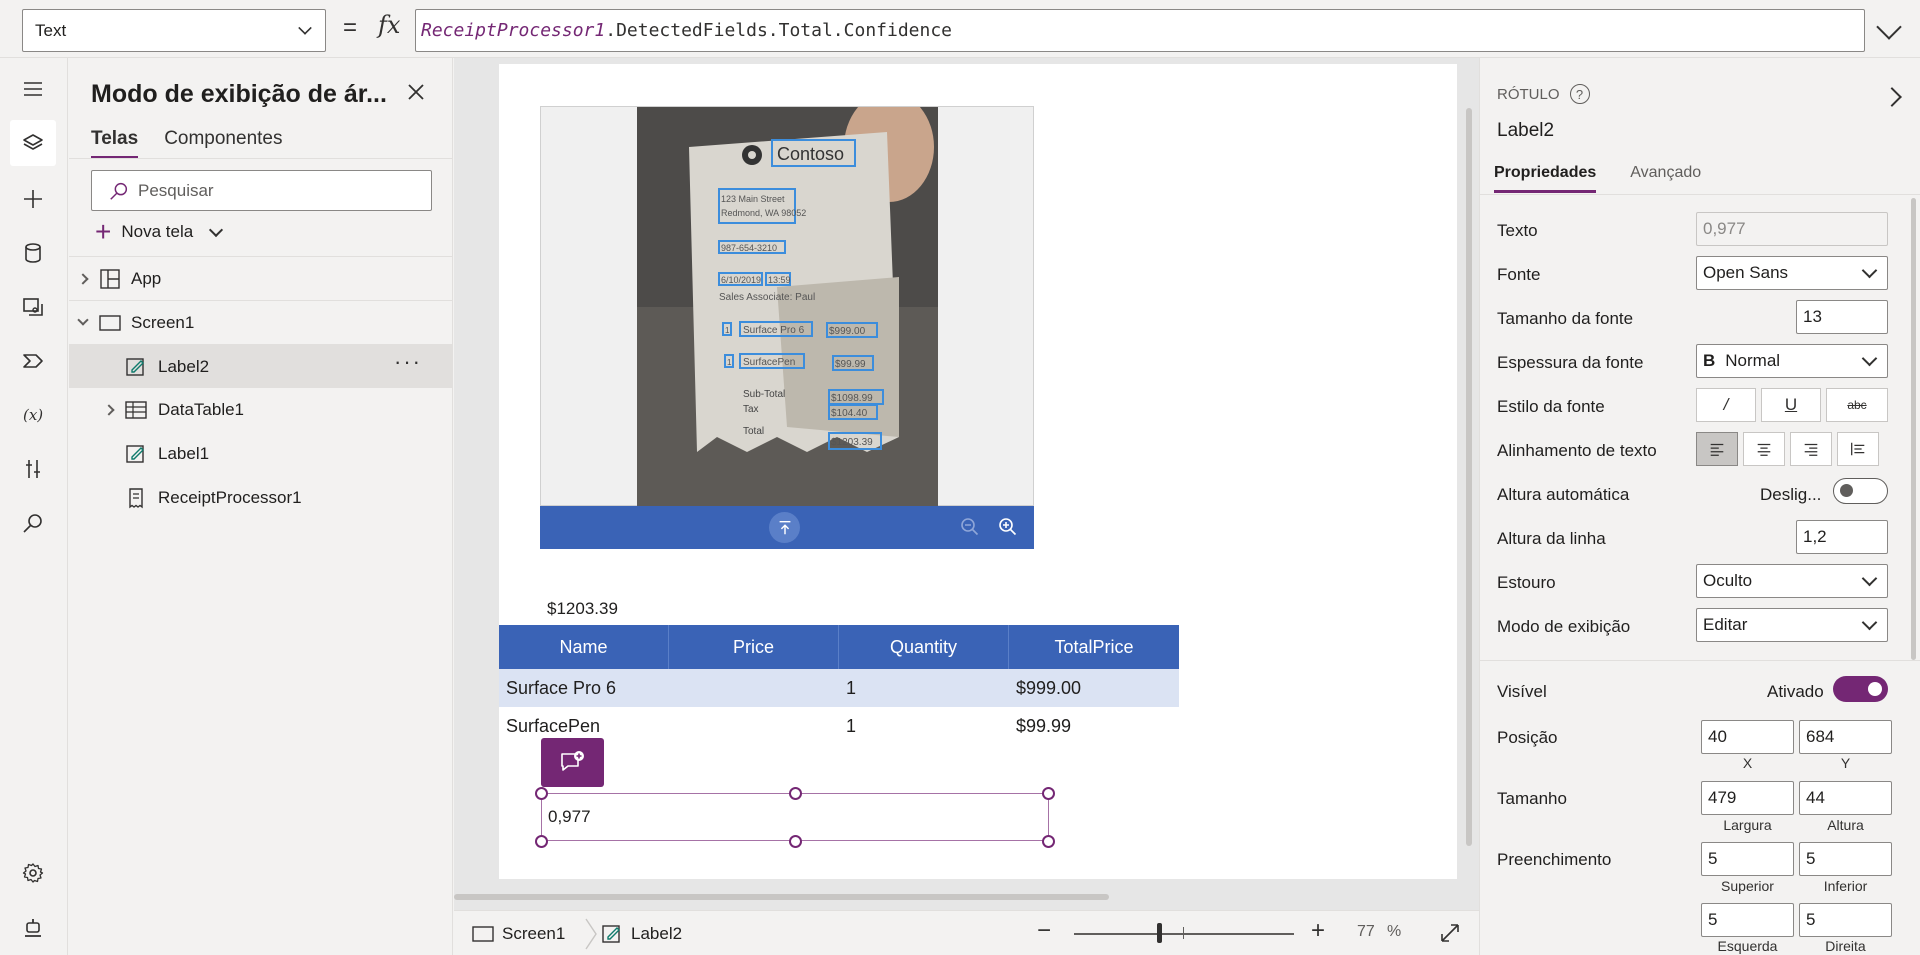  What do you see at coordinates (1845, 798) in the screenshot?
I see `height-field: 44` at bounding box center [1845, 798].